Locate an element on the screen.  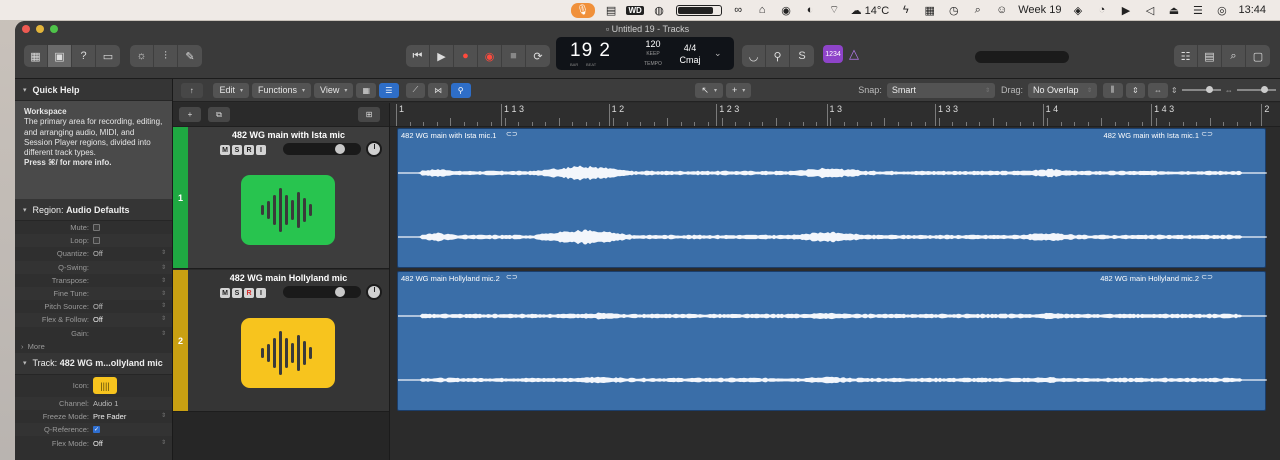
functions-menu: Functions ▾ is located at coordinates (281, 90).